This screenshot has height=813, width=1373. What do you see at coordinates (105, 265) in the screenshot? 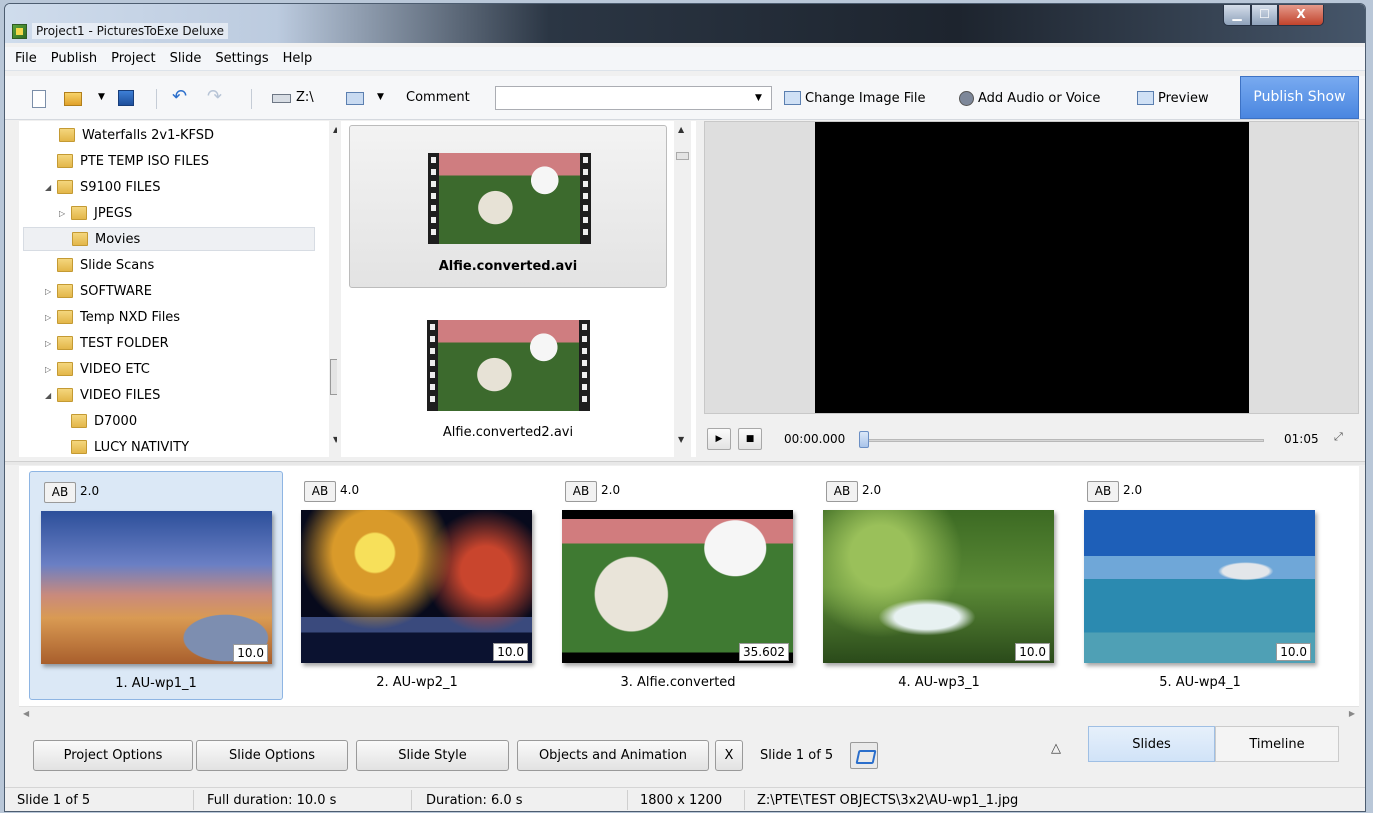
I see `tree-item: Slide Scans` at bounding box center [105, 265].